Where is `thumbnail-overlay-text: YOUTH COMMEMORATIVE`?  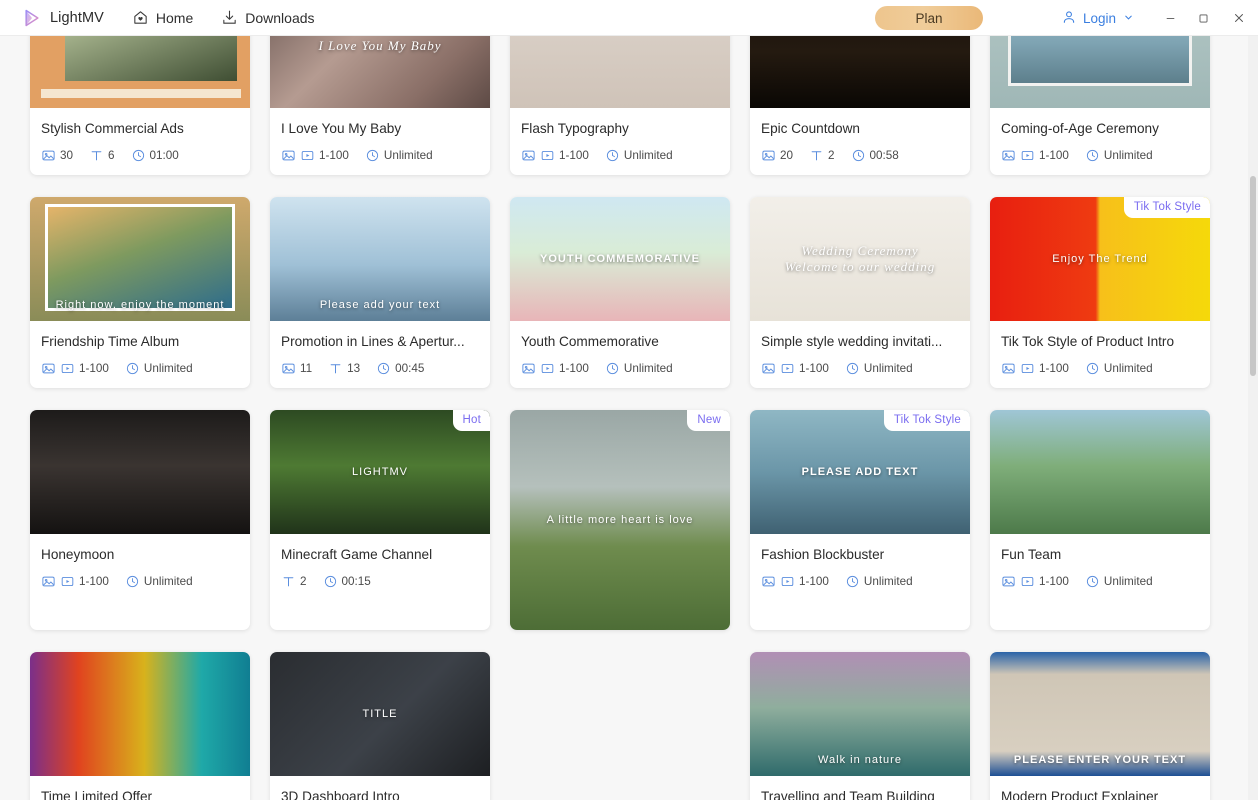 thumbnail-overlay-text: YOUTH COMMEMORATIVE is located at coordinates (620, 259).